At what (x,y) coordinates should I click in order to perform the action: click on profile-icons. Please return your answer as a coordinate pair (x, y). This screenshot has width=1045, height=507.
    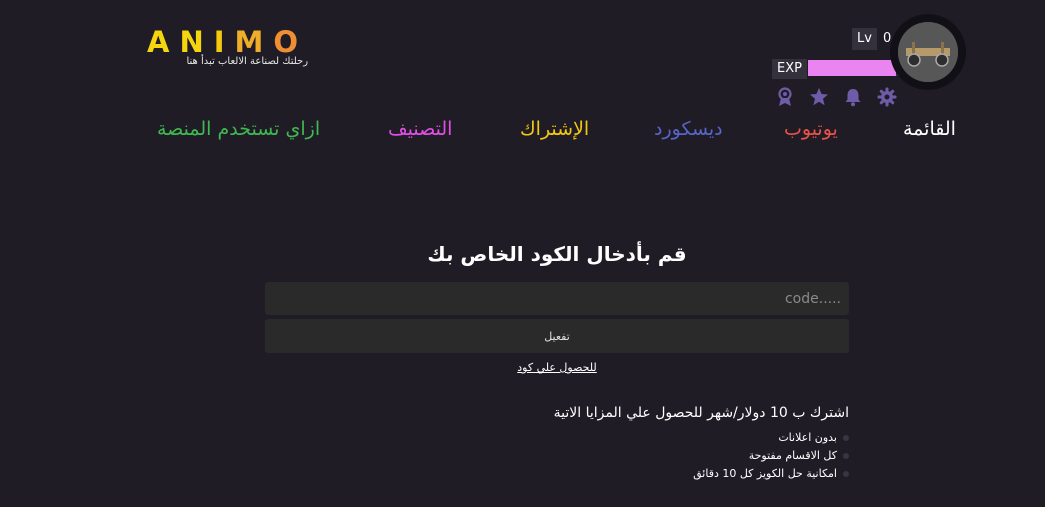
    Looking at the image, I should click on (836, 97).